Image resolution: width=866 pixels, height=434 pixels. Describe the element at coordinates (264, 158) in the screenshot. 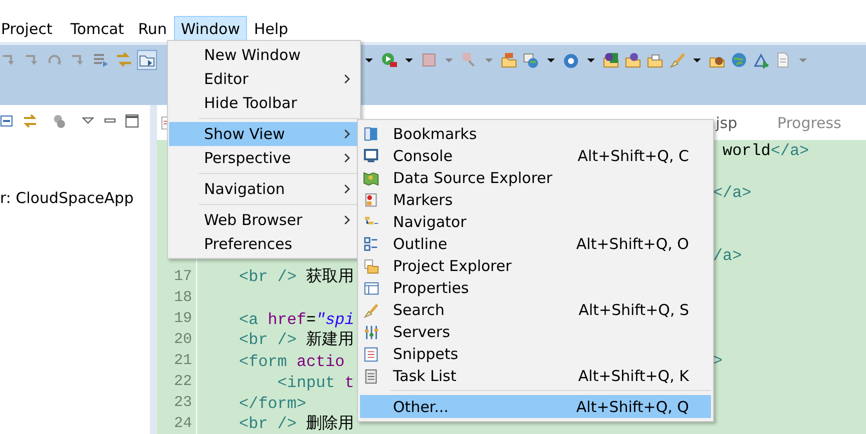

I see `menu-item: Perspective` at that location.